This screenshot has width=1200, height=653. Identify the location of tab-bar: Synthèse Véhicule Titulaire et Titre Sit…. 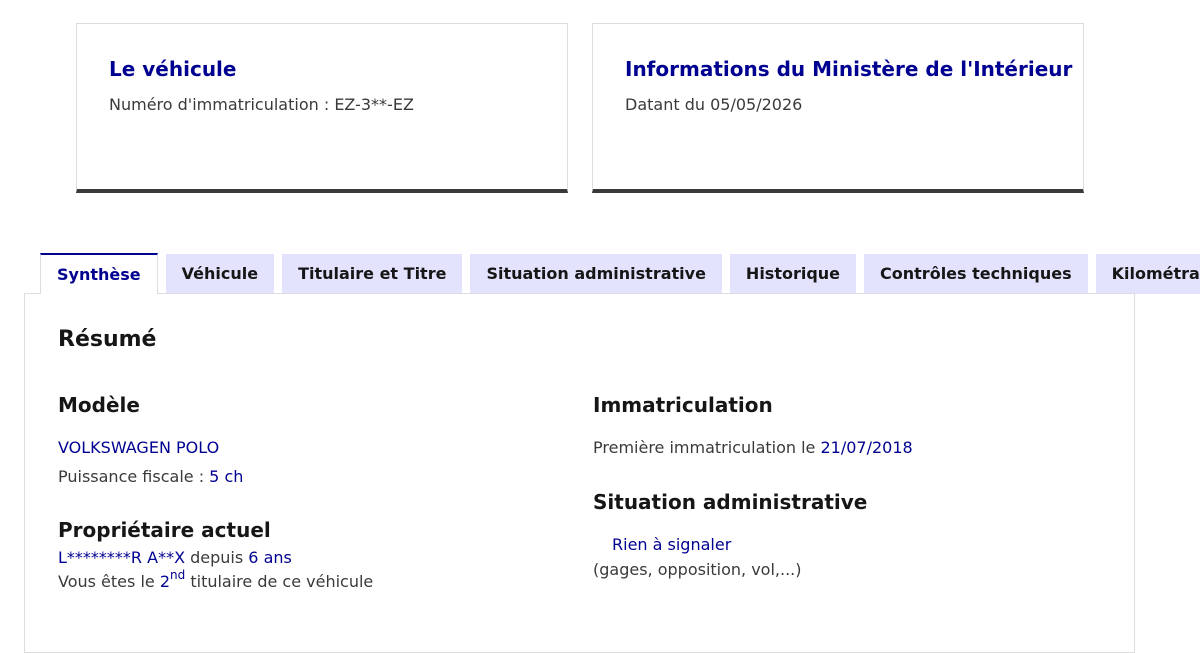
(620, 273).